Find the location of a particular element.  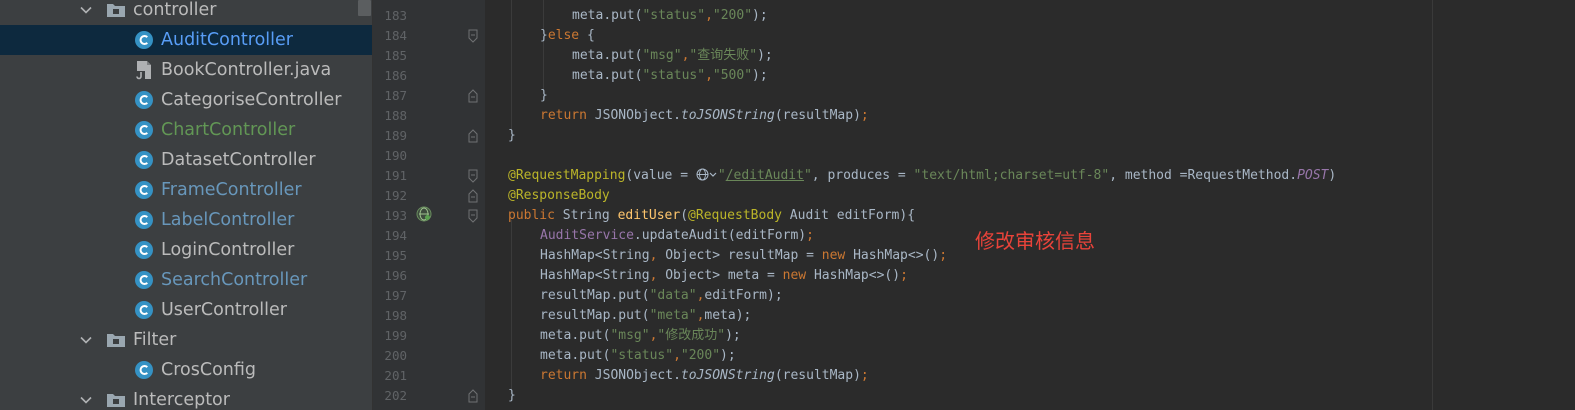

line-number: 187 is located at coordinates (395, 95).